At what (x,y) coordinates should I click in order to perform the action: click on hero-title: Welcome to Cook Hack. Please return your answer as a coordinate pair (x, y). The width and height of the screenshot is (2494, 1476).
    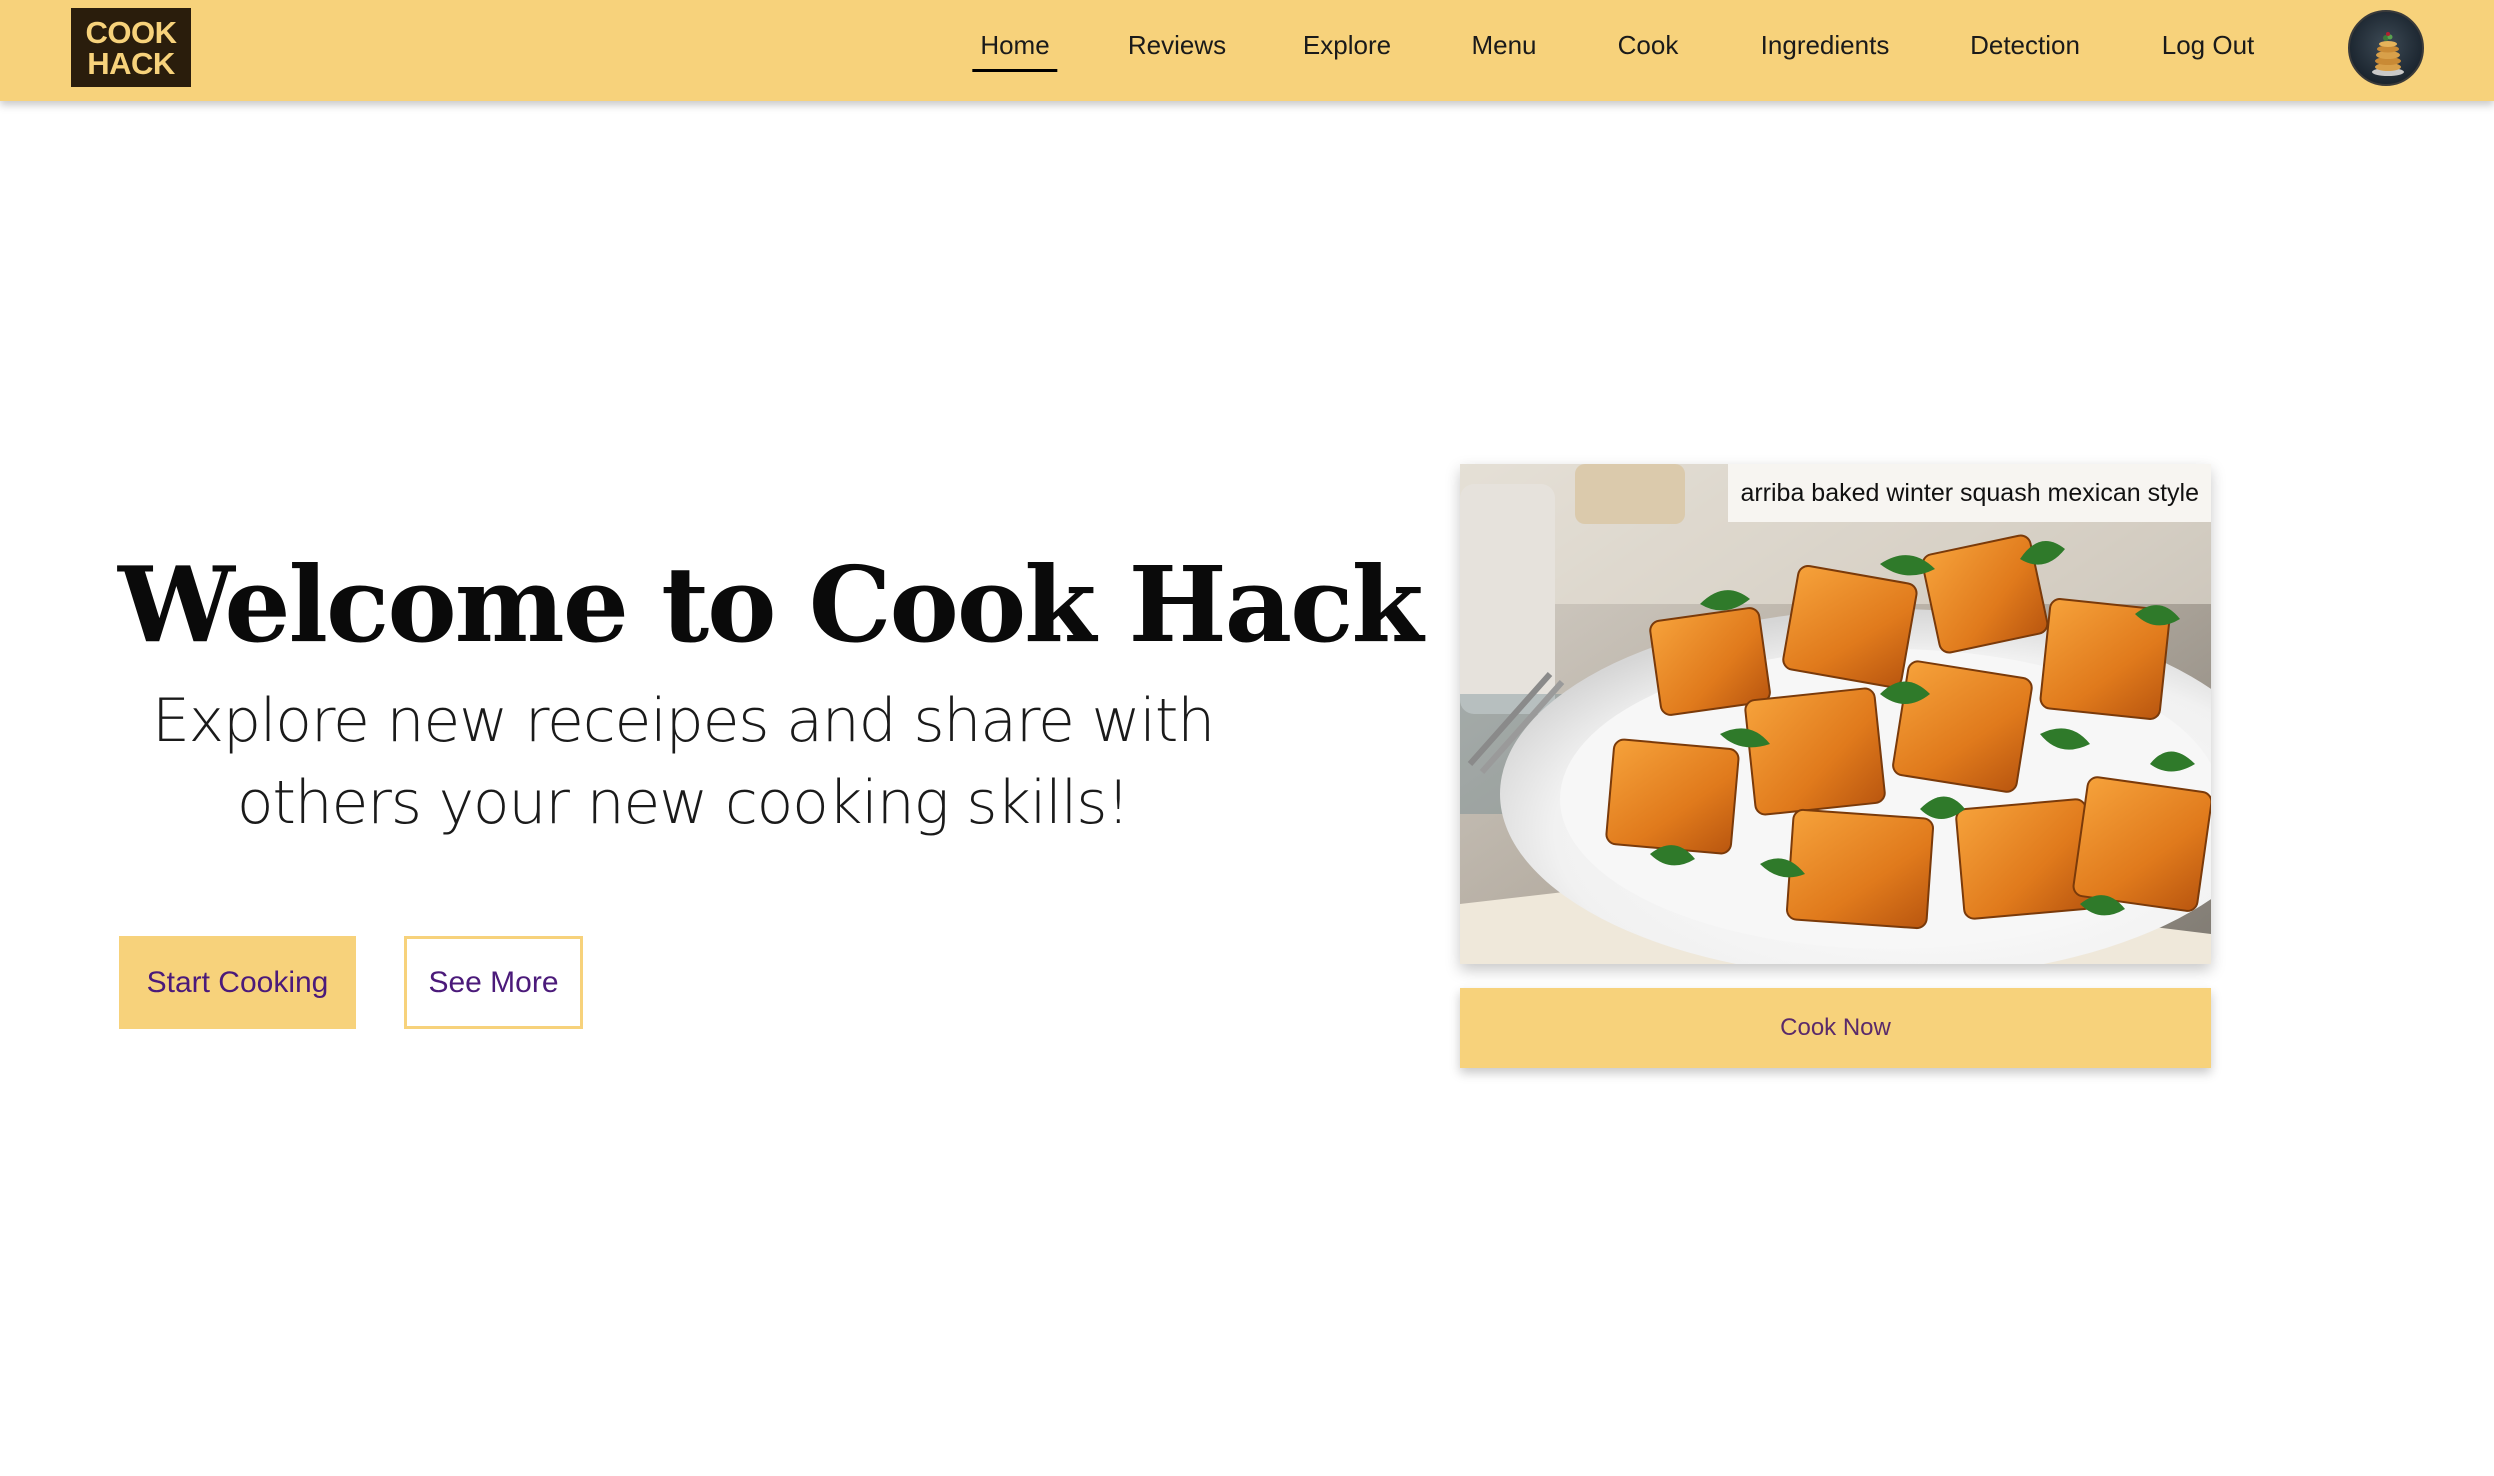
    Looking at the image, I should click on (771, 604).